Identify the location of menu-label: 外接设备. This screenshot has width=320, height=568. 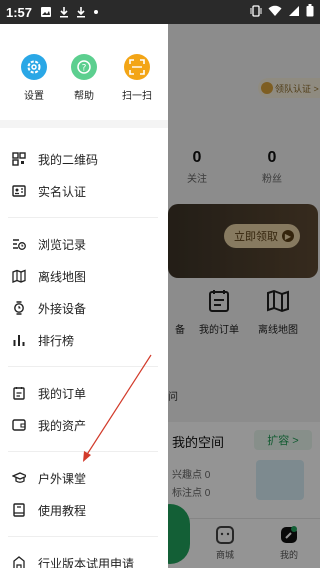
(62, 308).